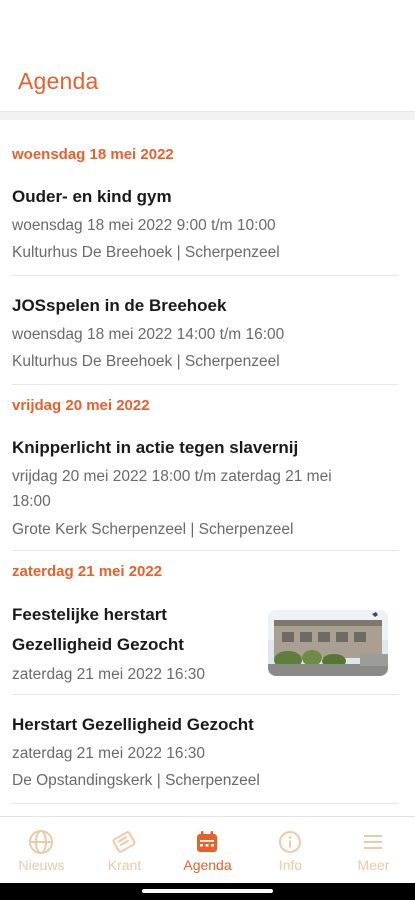  Describe the element at coordinates (153, 529) in the screenshot. I see `event-location: Grote Kerk Scherpenzeel | Scherpenzeel` at that location.